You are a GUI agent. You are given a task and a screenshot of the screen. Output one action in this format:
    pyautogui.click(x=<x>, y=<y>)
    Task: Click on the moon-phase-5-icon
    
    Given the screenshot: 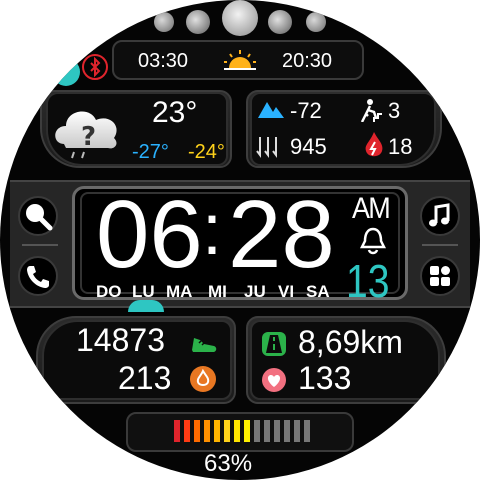 What is the action you would take?
    pyautogui.click(x=316, y=22)
    